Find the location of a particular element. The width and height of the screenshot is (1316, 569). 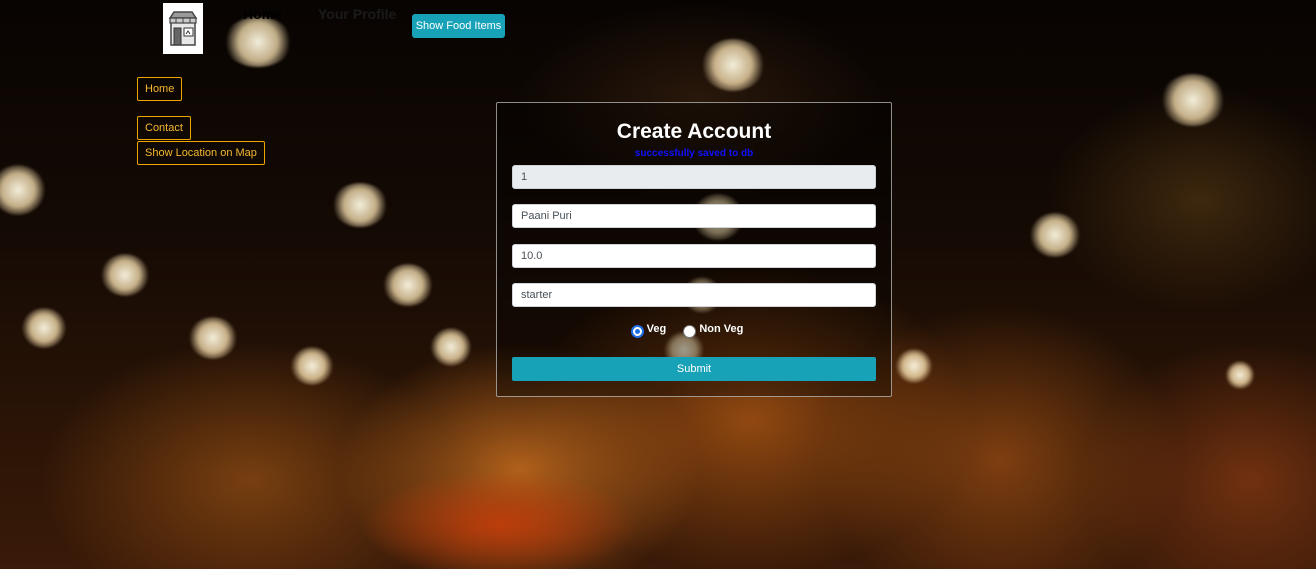

storefront-icon is located at coordinates (183, 28).